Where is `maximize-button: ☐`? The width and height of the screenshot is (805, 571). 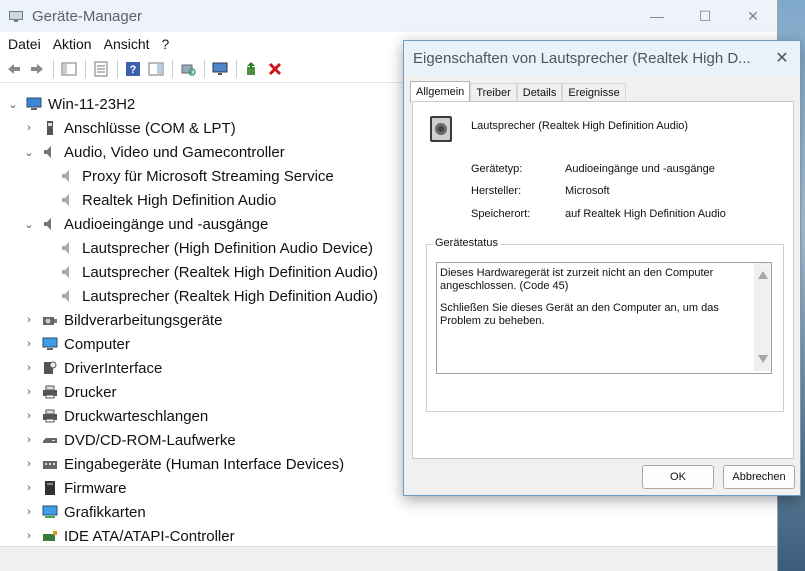 maximize-button: ☐ is located at coordinates (705, 16).